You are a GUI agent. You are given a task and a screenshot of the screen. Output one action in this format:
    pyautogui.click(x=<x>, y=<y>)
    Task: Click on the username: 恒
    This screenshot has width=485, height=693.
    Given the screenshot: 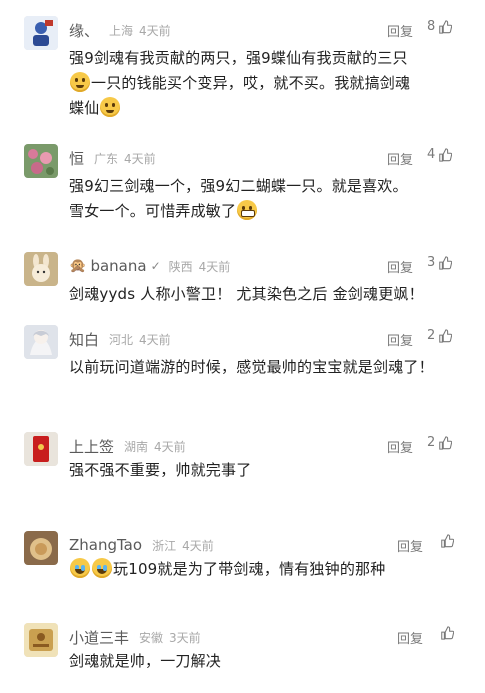 What is the action you would take?
    pyautogui.click(x=76, y=158)
    